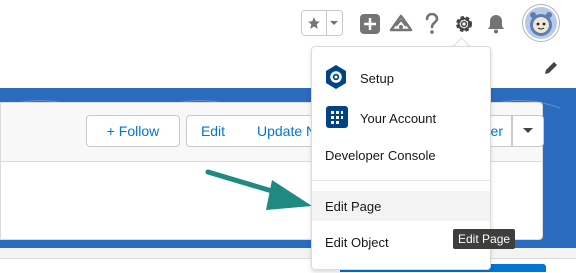 Image resolution: width=576 pixels, height=273 pixels. Describe the element at coordinates (133, 131) in the screenshot. I see `follow-button: + Follow` at that location.